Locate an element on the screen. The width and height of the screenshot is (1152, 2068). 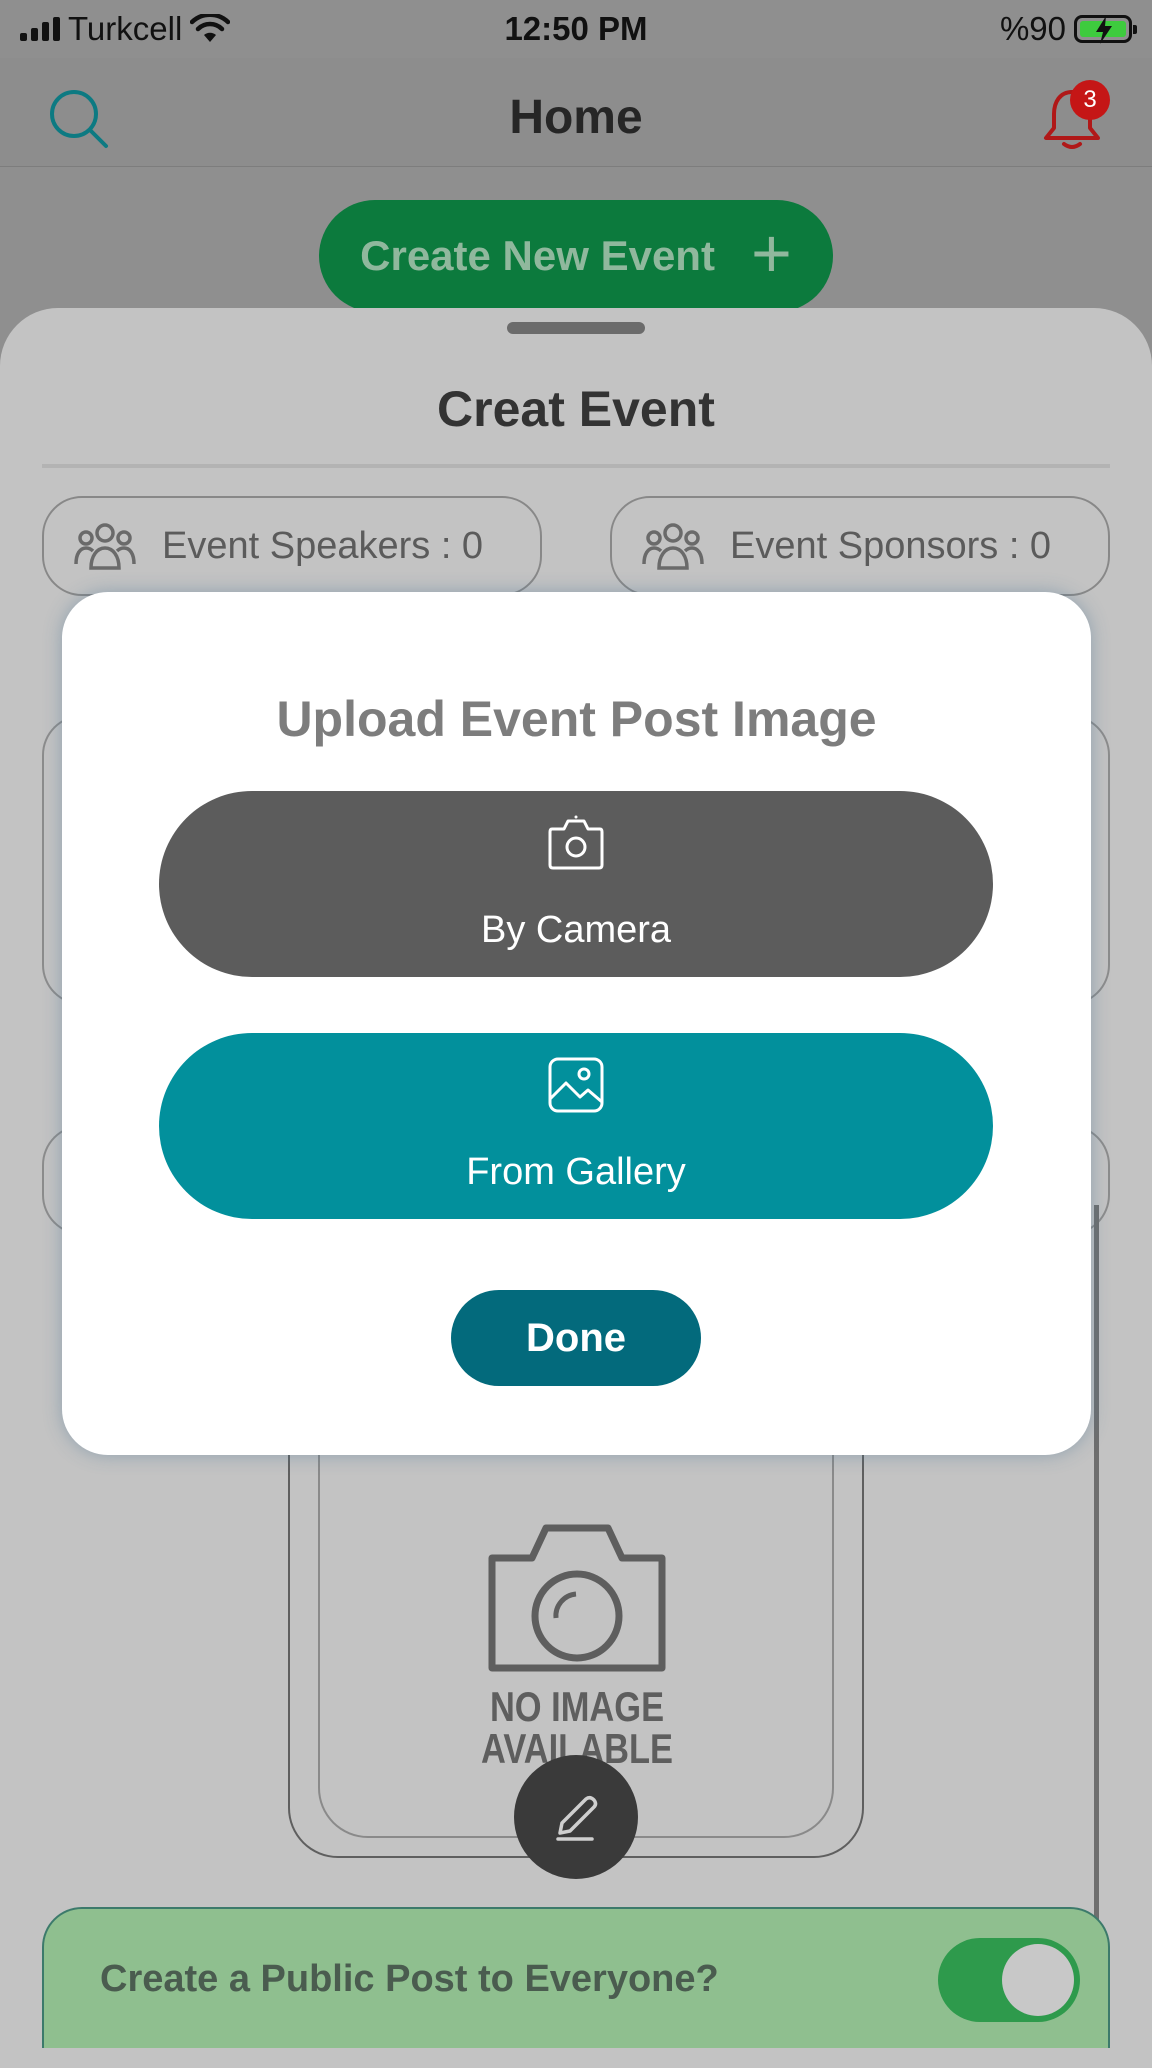
battery-icon is located at coordinates (1105, 29).